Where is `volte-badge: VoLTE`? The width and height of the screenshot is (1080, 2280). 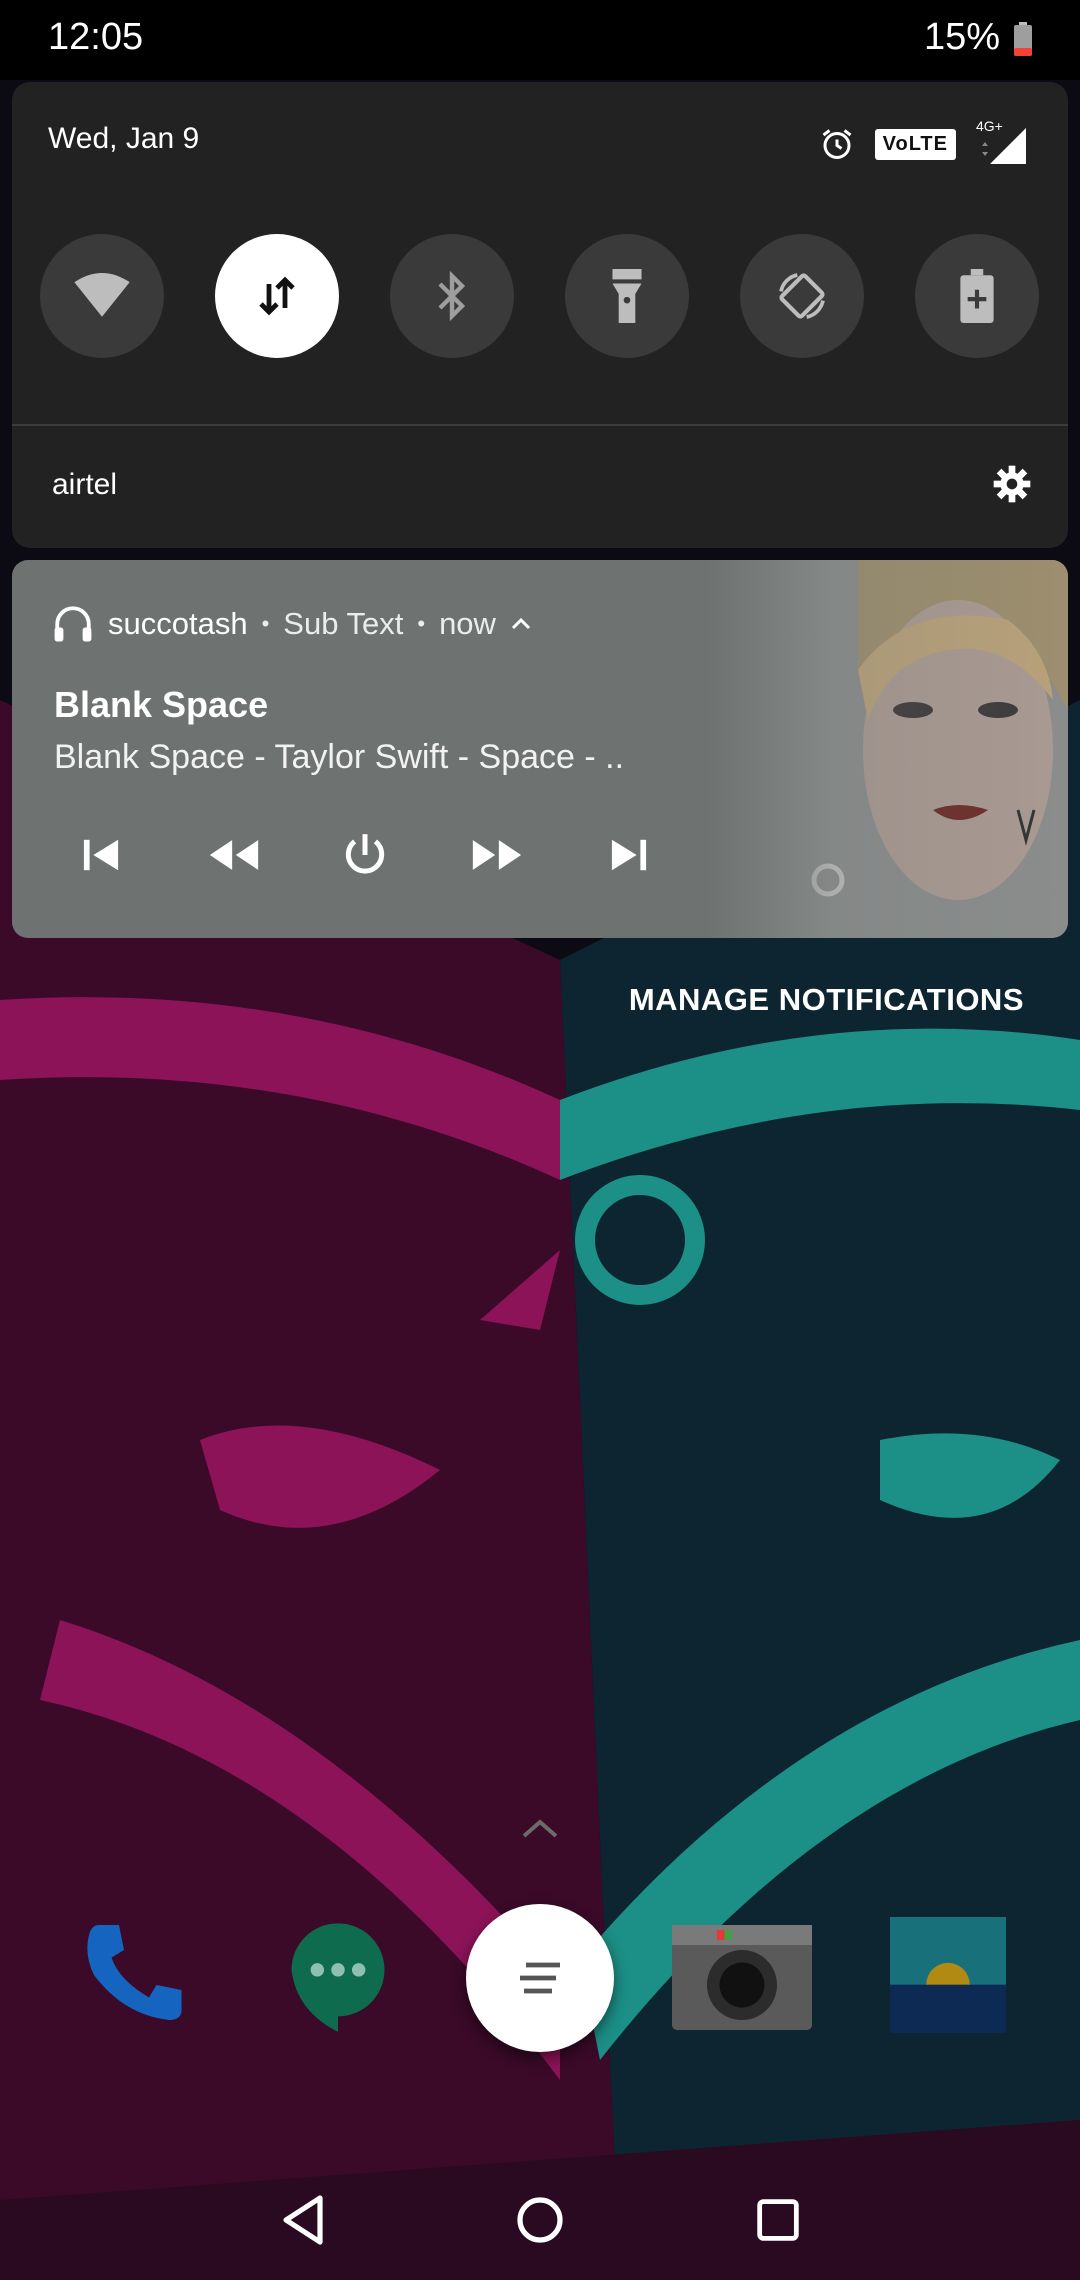
volte-badge: VoLTE is located at coordinates (915, 144).